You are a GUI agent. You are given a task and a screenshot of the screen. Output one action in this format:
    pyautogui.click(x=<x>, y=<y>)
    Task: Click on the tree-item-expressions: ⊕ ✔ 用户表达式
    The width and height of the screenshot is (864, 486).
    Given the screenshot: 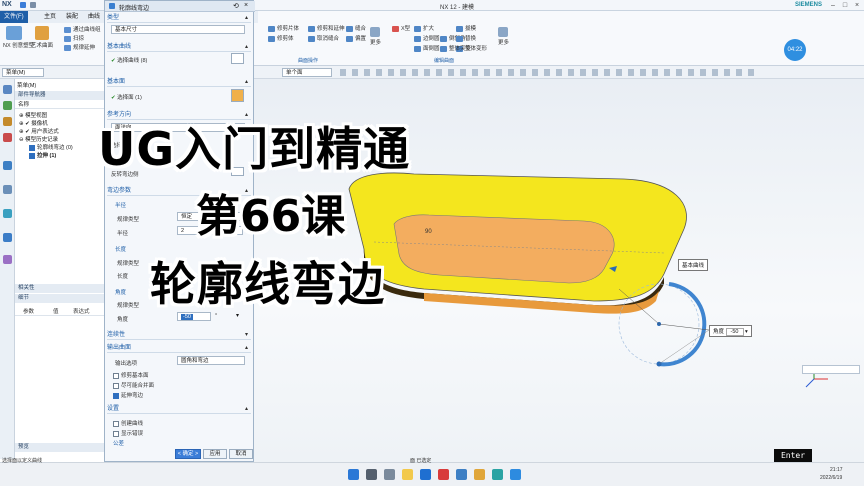 What is the action you would take?
    pyautogui.click(x=39, y=131)
    